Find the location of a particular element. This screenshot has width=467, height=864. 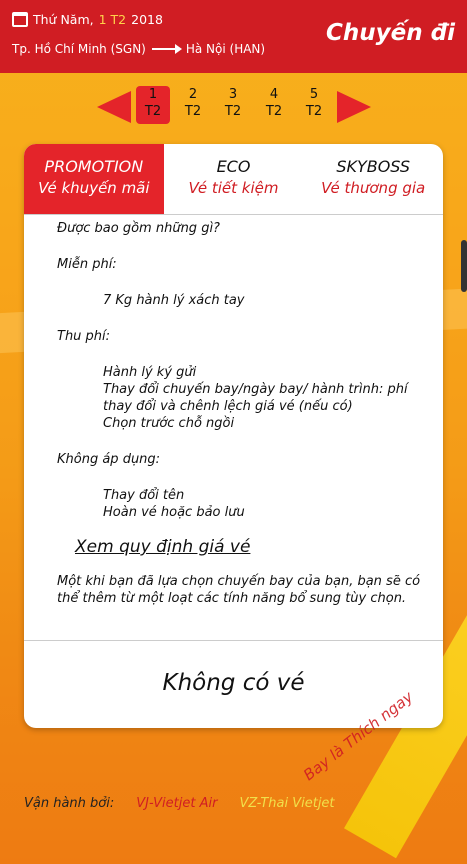

route-destination: Hà Nội (HAN) is located at coordinates (225, 49).